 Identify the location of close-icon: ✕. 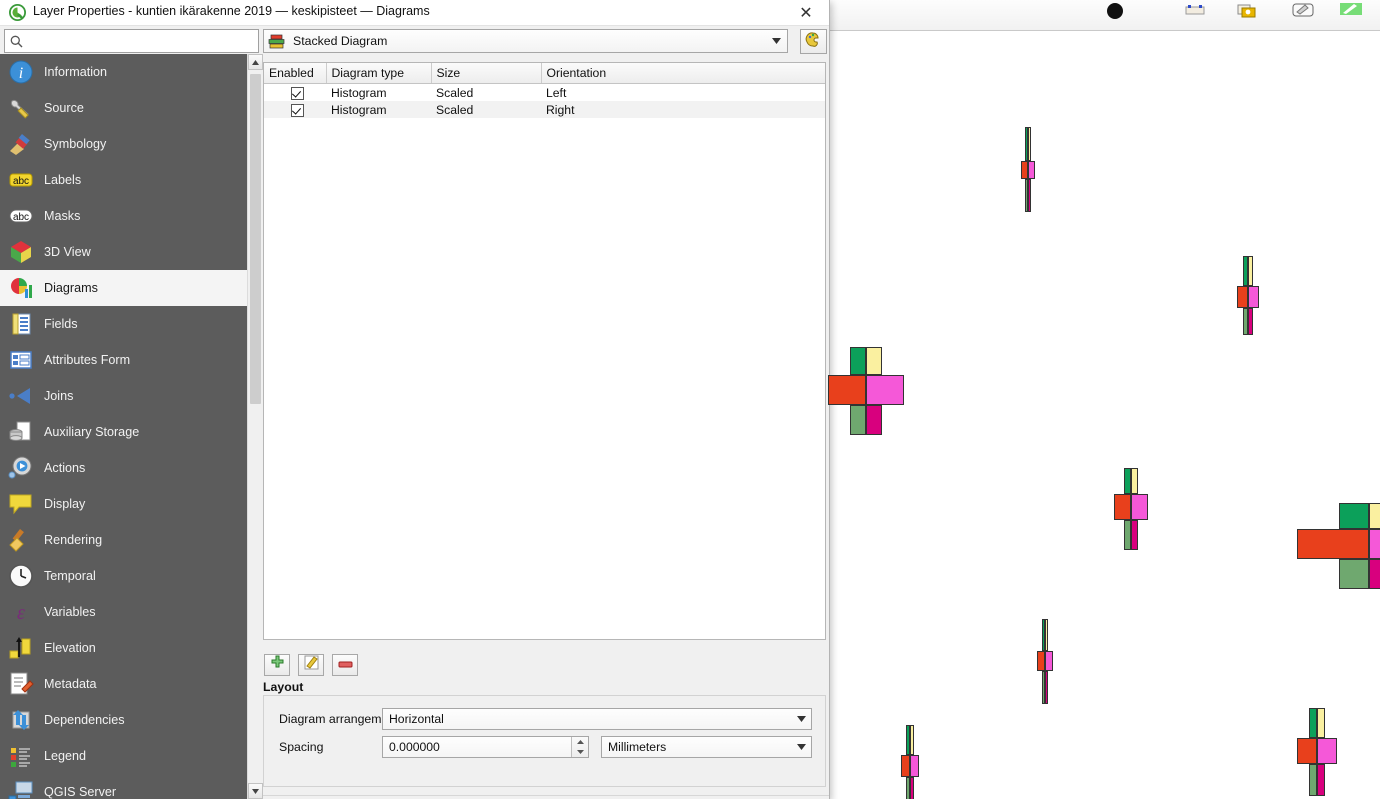
(806, 12).